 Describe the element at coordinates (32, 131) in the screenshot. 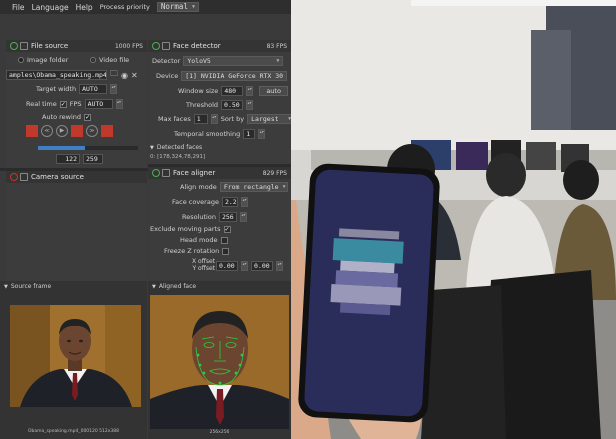

I see `skip-first-button` at that location.